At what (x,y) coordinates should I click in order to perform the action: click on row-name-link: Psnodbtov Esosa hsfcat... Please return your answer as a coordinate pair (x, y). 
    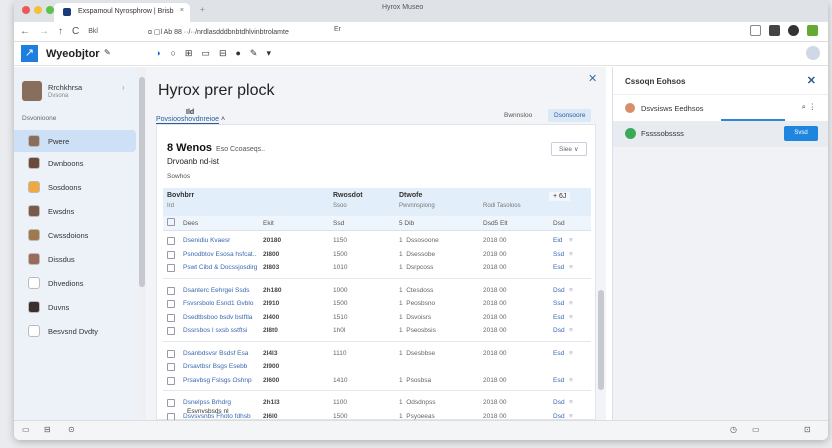
    Looking at the image, I should click on (219, 254).